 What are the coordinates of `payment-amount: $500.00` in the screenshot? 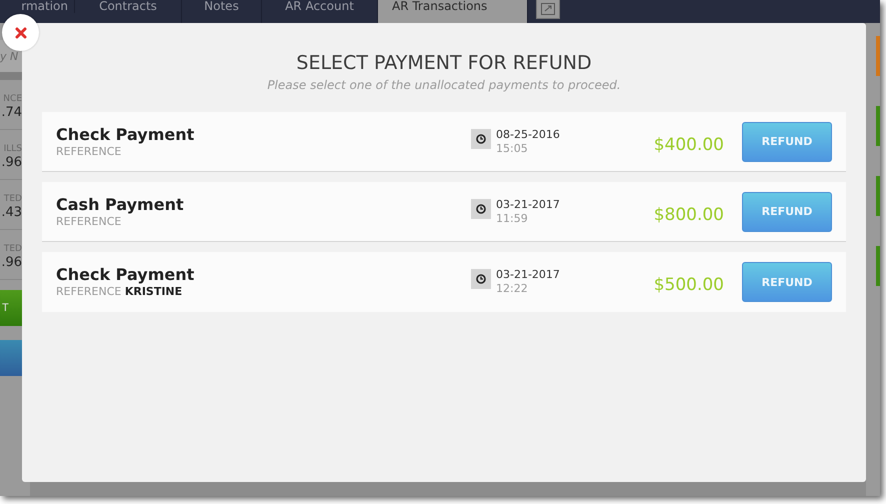 It's located at (688, 285).